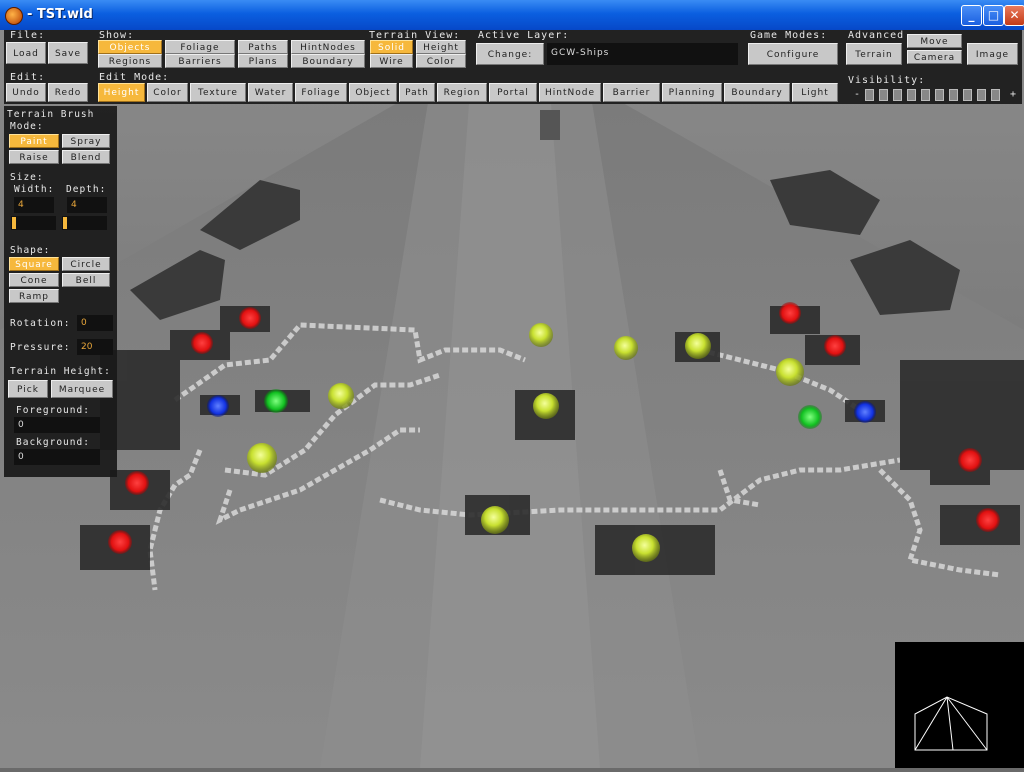 This screenshot has width=1024, height=772. What do you see at coordinates (86, 264) in the screenshot?
I see `brush-shape-circle-button: Circle` at bounding box center [86, 264].